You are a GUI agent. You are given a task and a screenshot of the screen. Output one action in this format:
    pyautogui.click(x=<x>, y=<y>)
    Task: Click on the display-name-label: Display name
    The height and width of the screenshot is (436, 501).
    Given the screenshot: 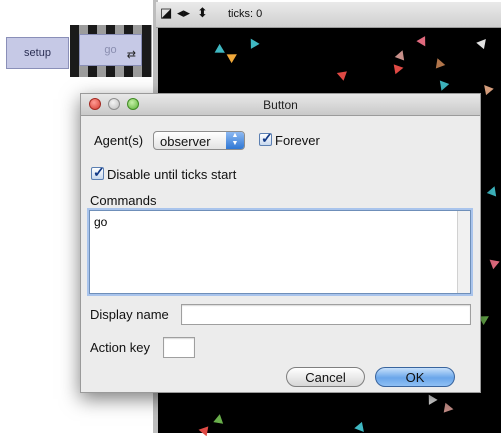 What is the action you would take?
    pyautogui.click(x=129, y=314)
    